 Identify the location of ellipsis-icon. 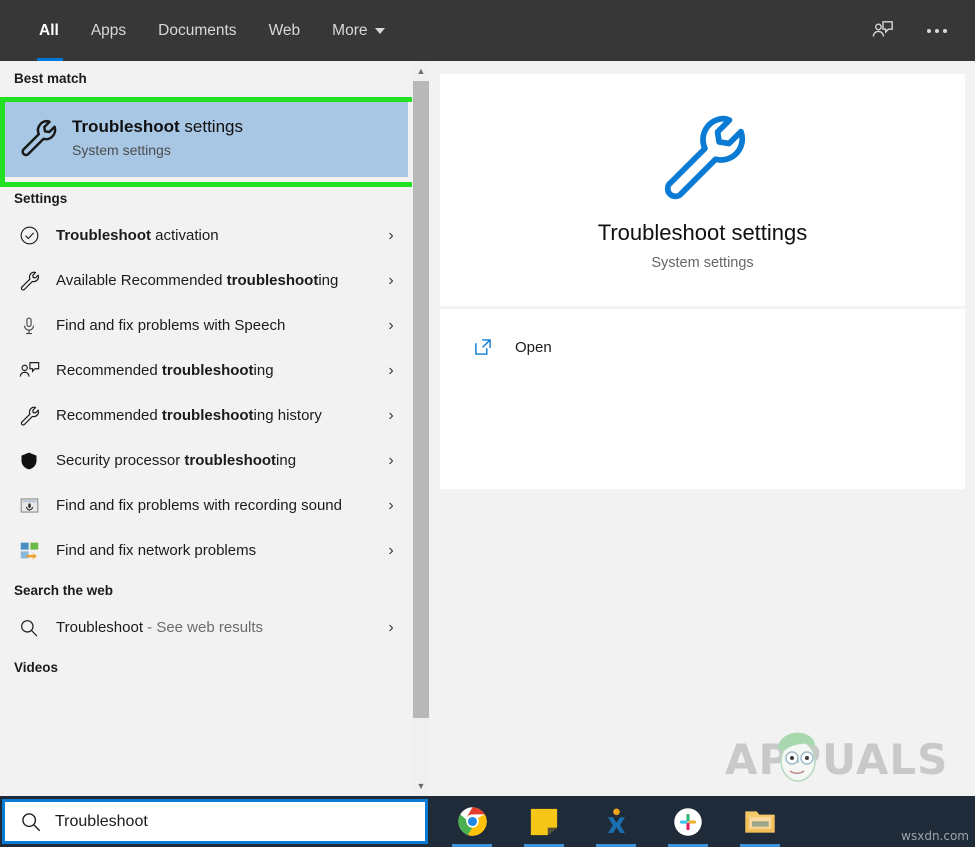
(937, 30).